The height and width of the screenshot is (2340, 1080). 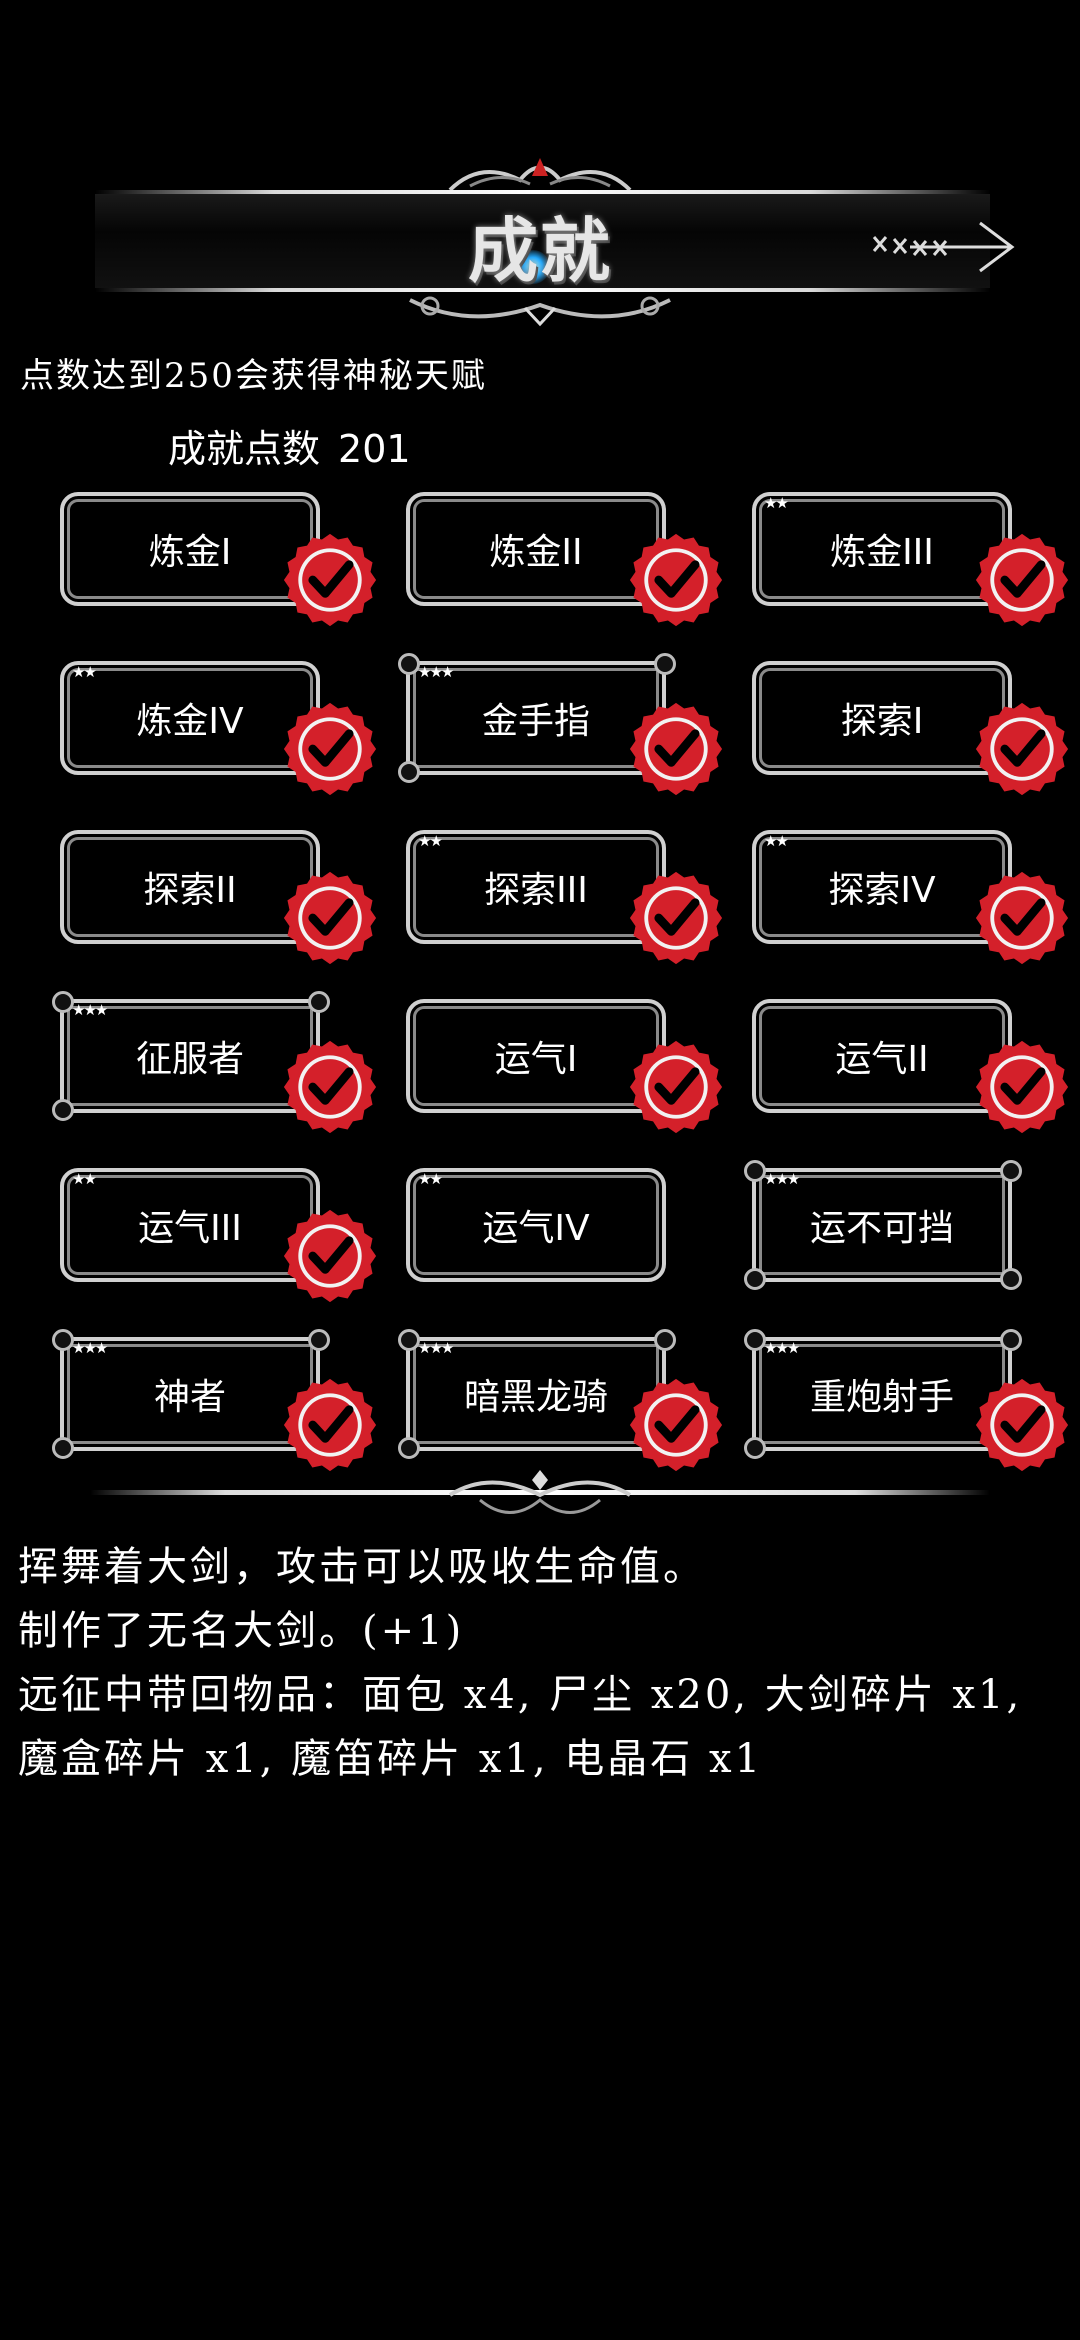 I want to click on achievement-card: 运气II, so click(x=910, y=1066).